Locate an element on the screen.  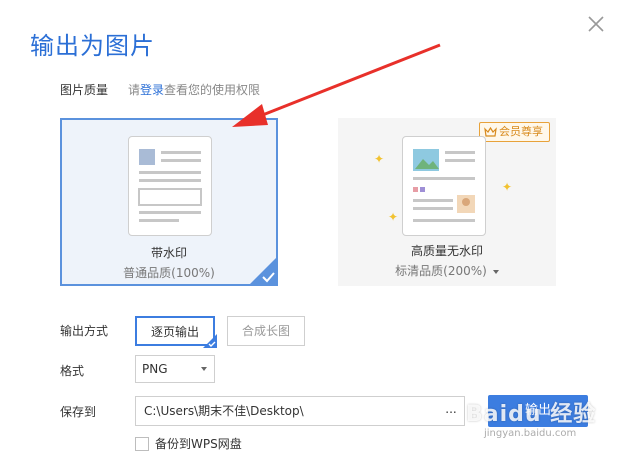
watermark-doc-graphic is located at coordinates (170, 185).